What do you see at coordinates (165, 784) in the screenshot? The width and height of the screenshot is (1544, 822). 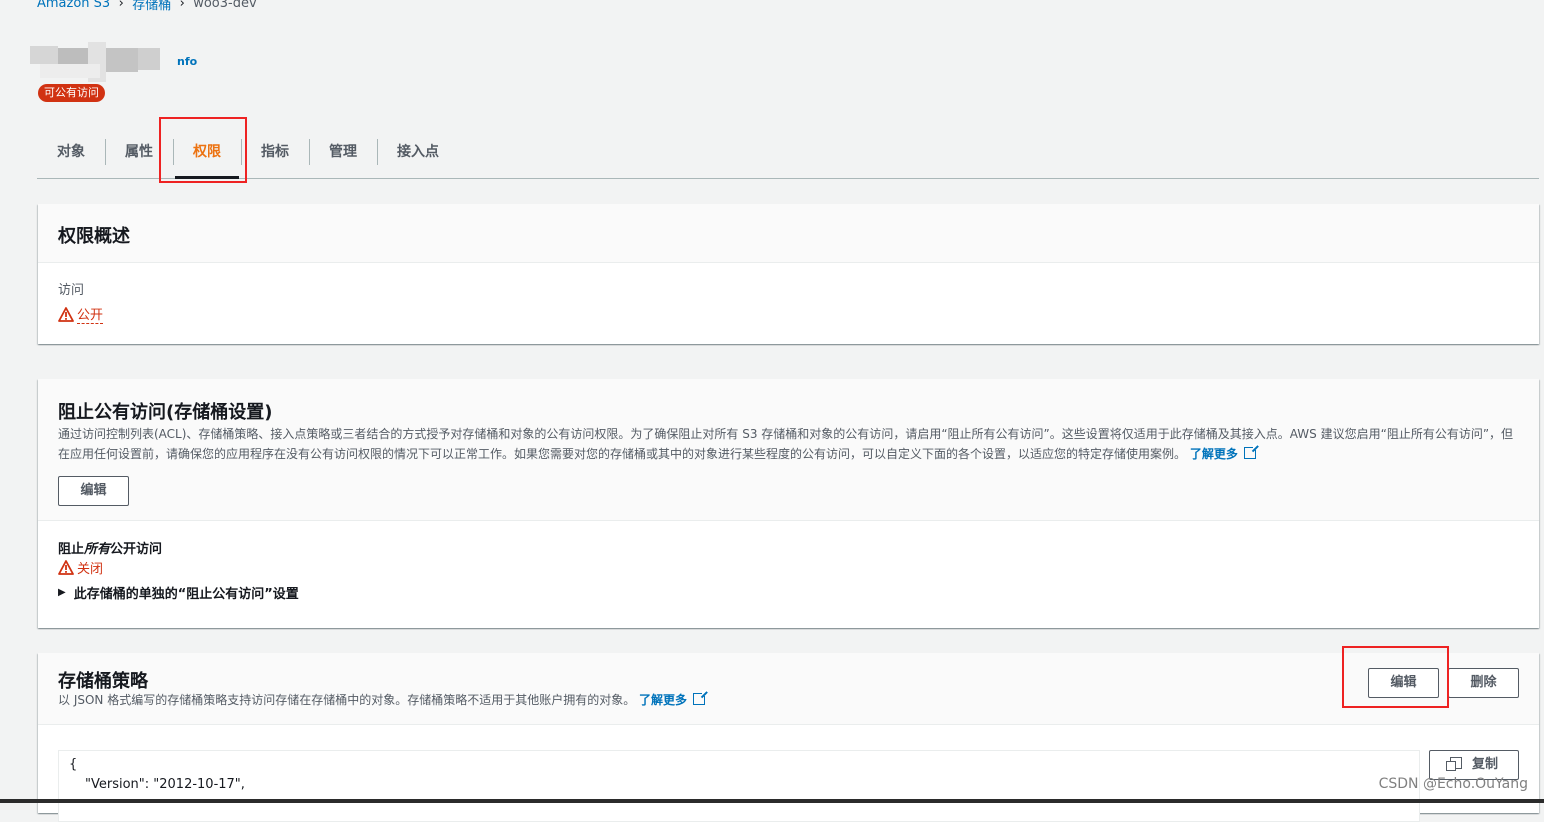 I see `code-line: "Version": "2012-10-17",` at bounding box center [165, 784].